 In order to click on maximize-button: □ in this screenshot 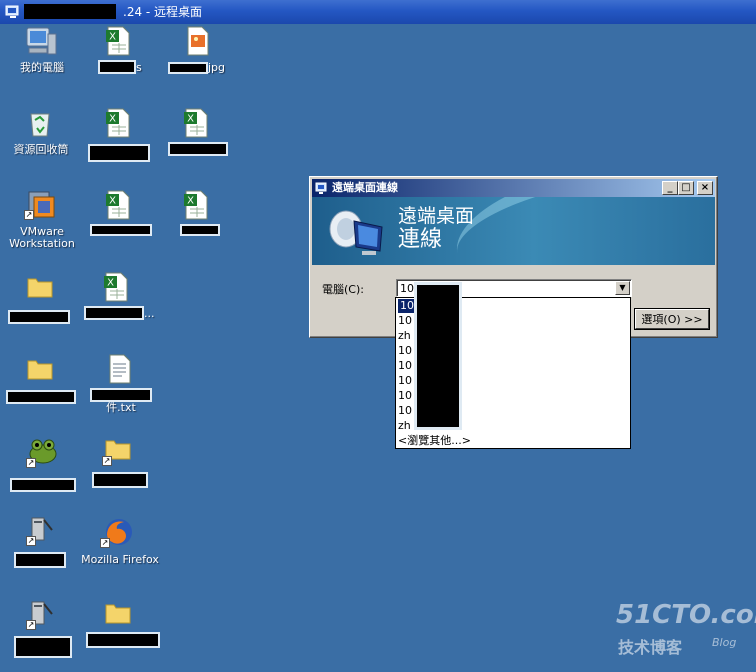, I will do `click(686, 188)`.